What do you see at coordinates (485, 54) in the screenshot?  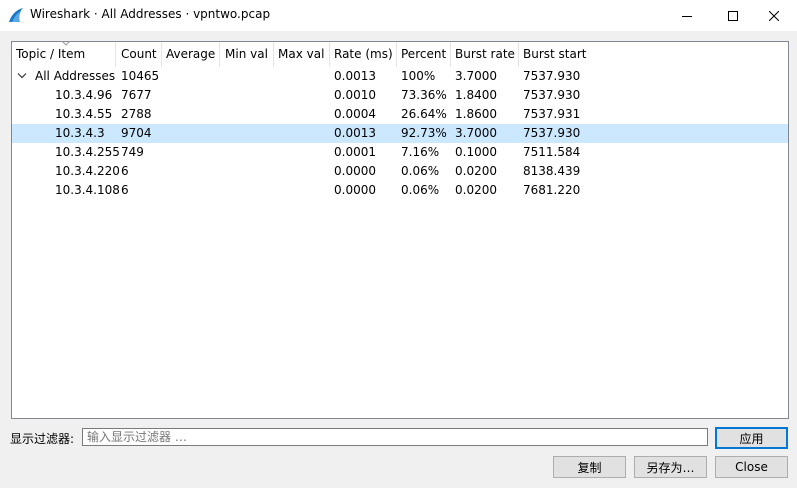 I see `column-header-burst-rate: Burst rate` at bounding box center [485, 54].